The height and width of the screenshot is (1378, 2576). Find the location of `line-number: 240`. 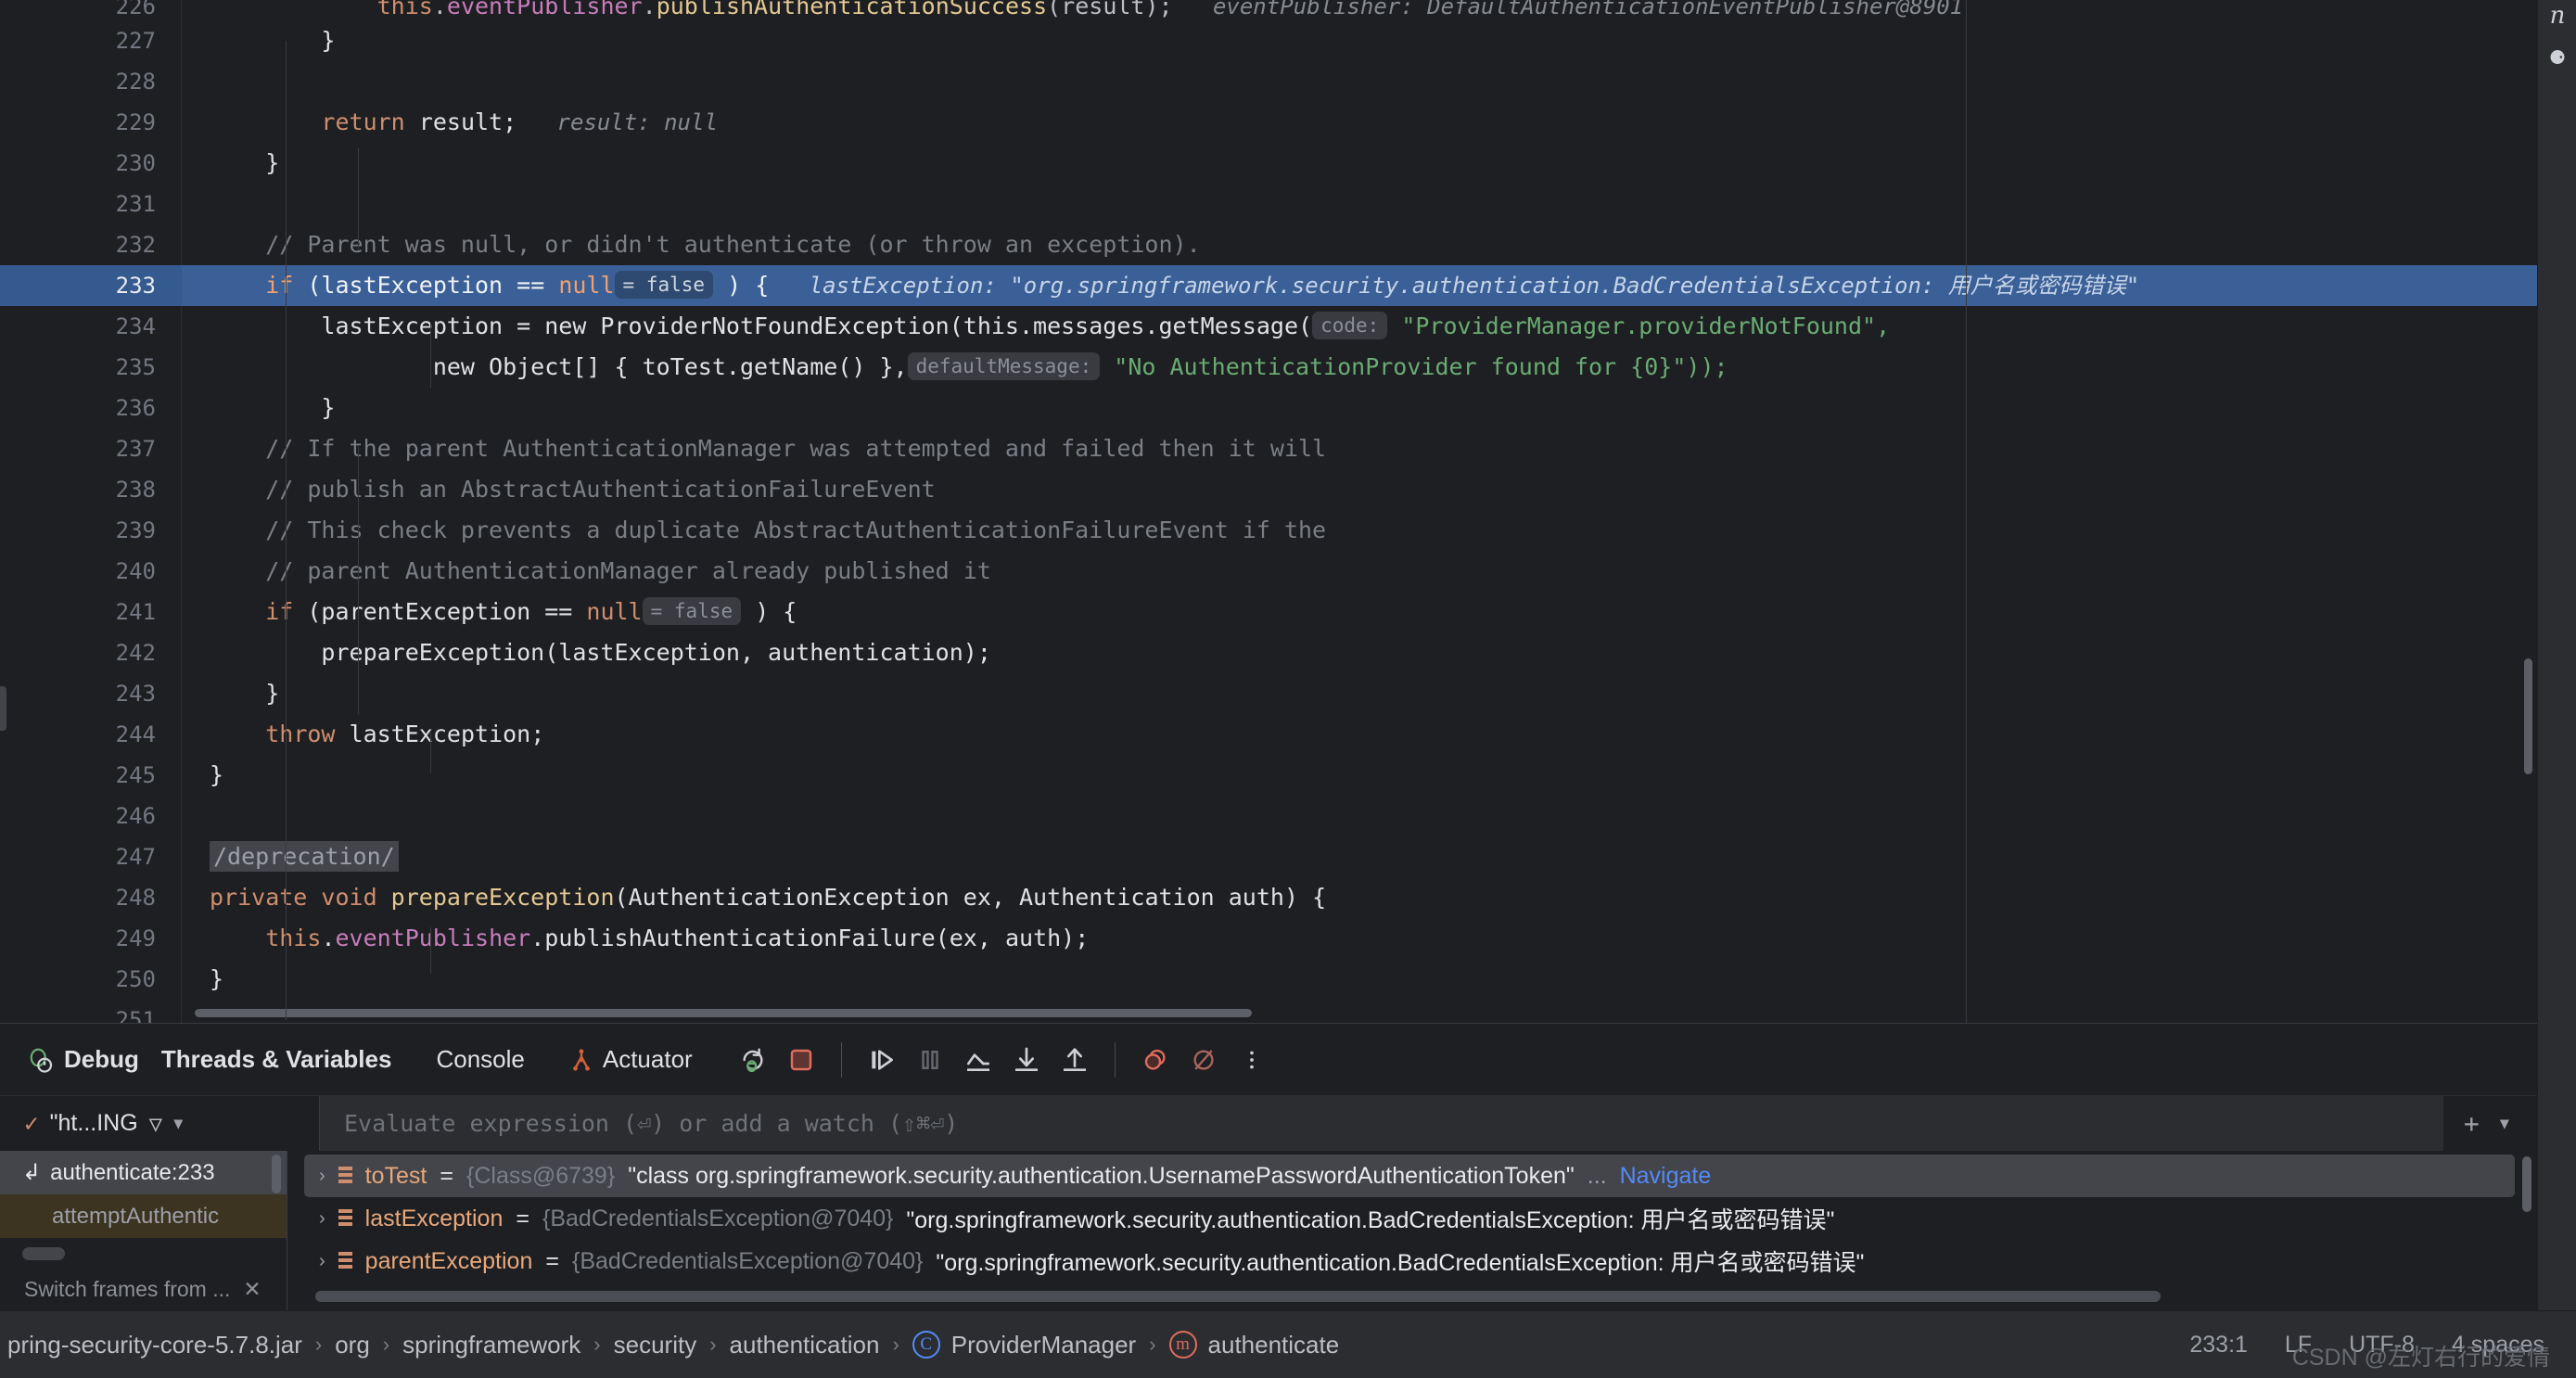

line-number: 240 is located at coordinates (91, 571).